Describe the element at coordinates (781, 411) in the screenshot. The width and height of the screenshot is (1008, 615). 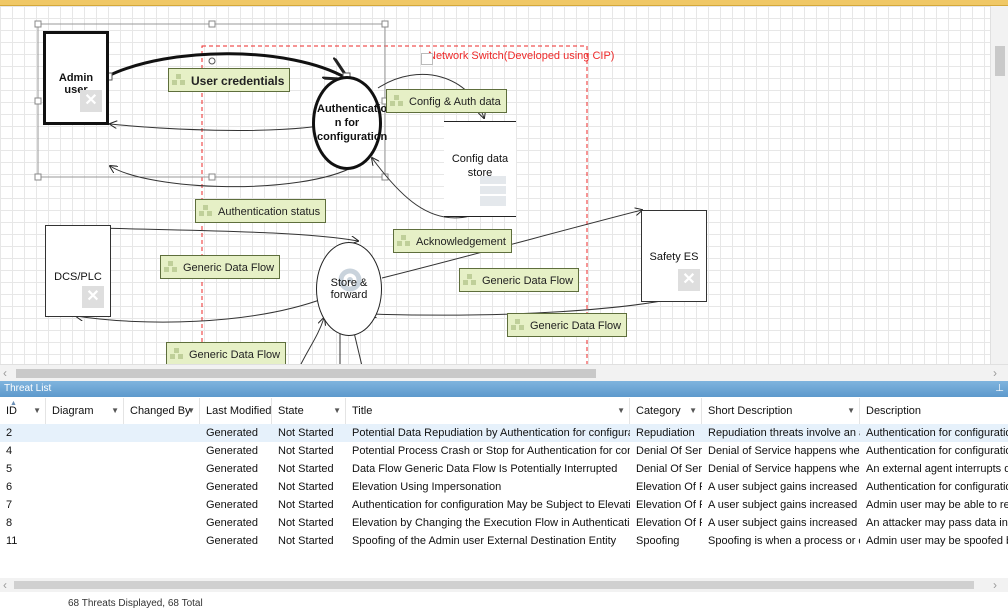
I see `column-header-short-description: Short Description ▼` at that location.